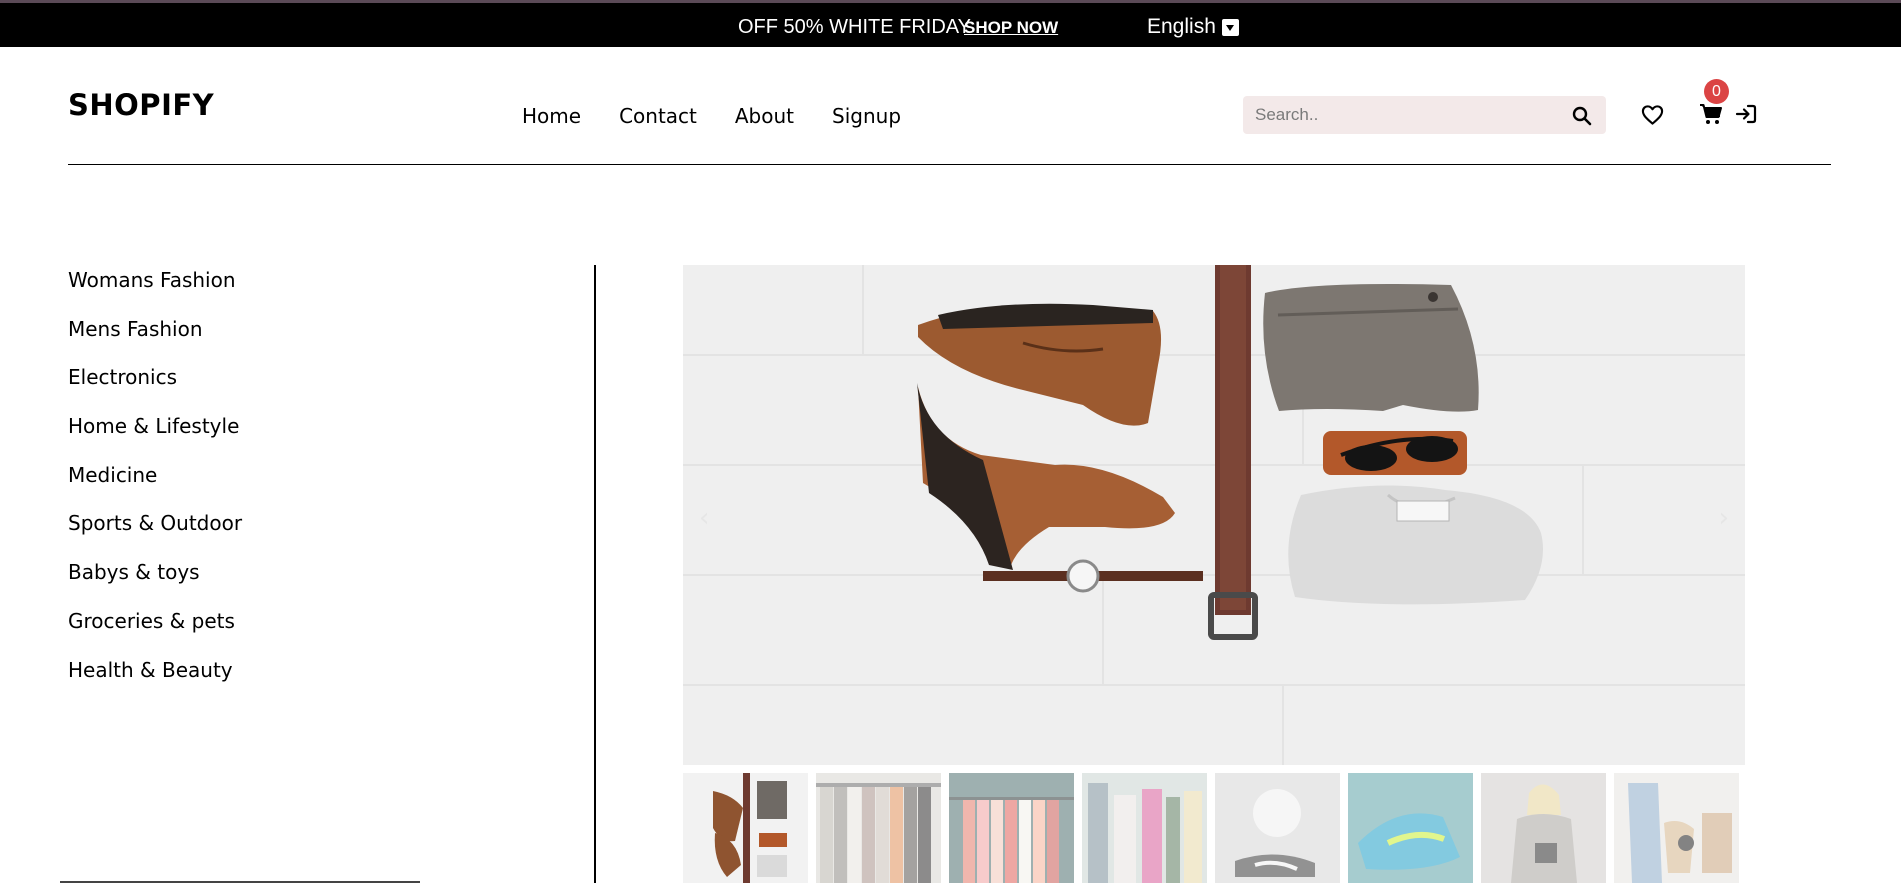 The image size is (1901, 883). What do you see at coordinates (704, 518) in the screenshot?
I see `carousel-prev-button: ‹` at bounding box center [704, 518].